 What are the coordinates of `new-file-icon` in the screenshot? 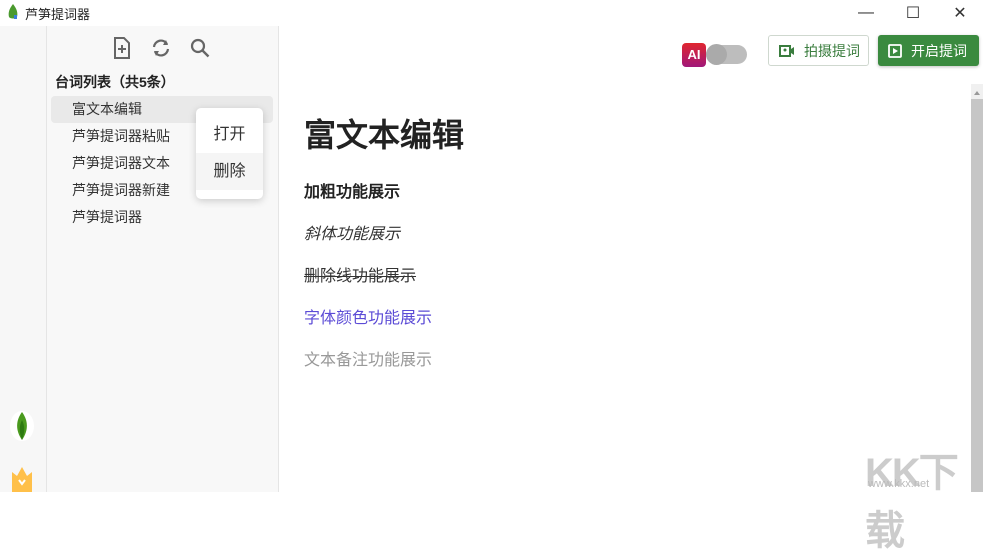 It's located at (122, 48).